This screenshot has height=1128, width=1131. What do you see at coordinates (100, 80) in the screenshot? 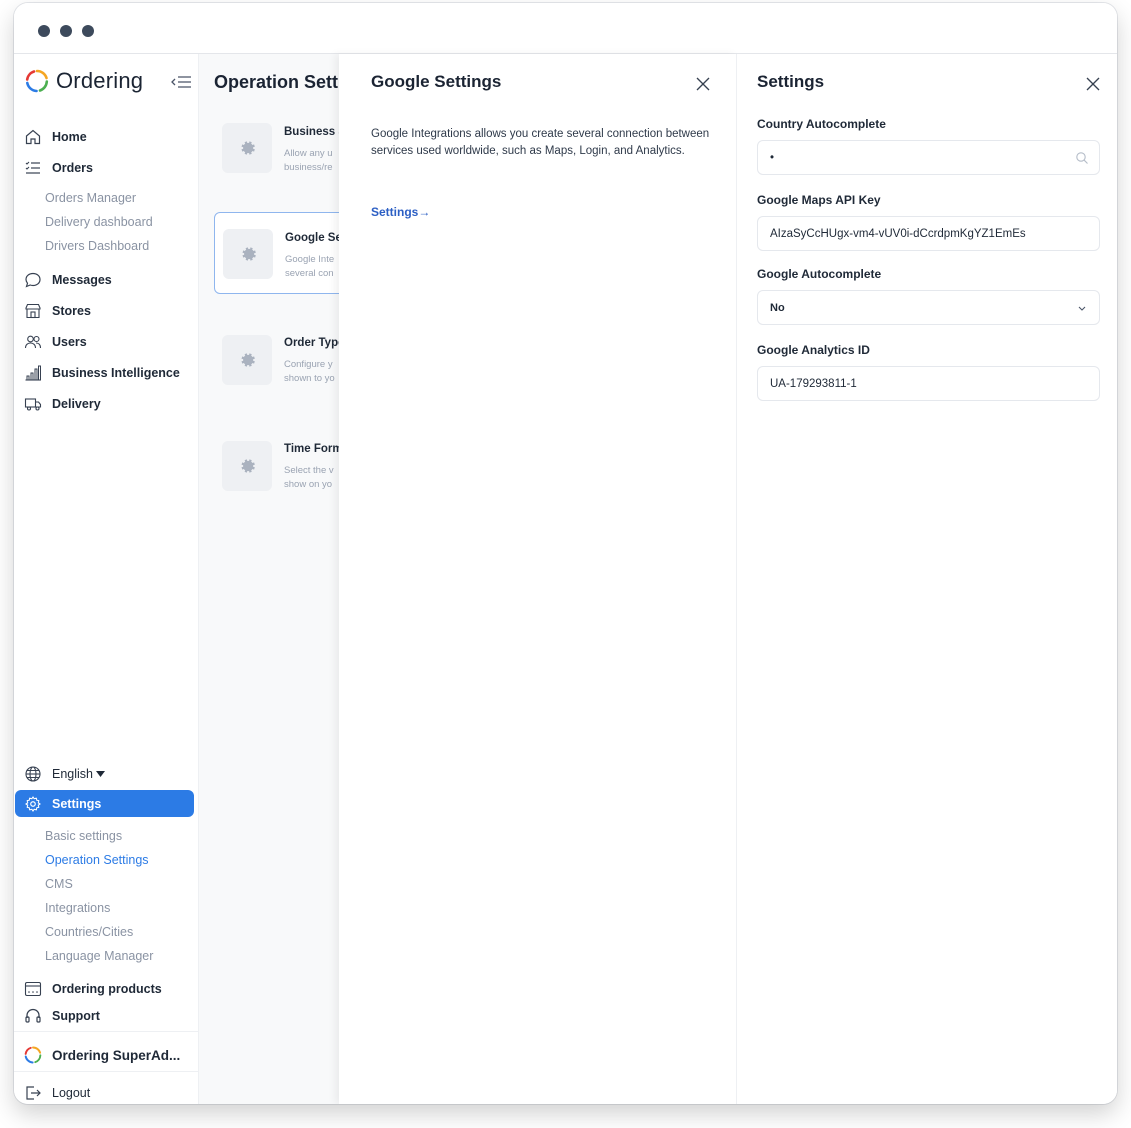
I see `brand-name: Ordering` at bounding box center [100, 80].